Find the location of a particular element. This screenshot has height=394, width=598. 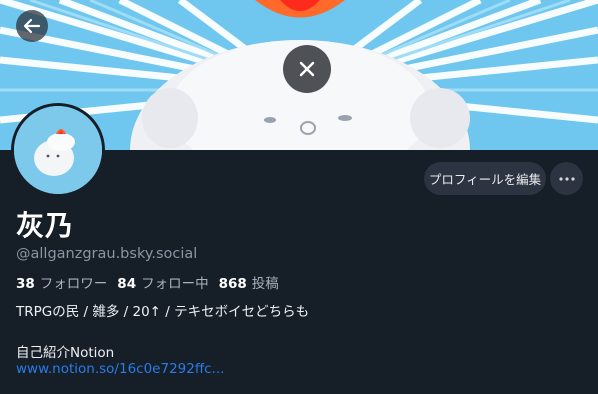

more-options-button is located at coordinates (566, 178).